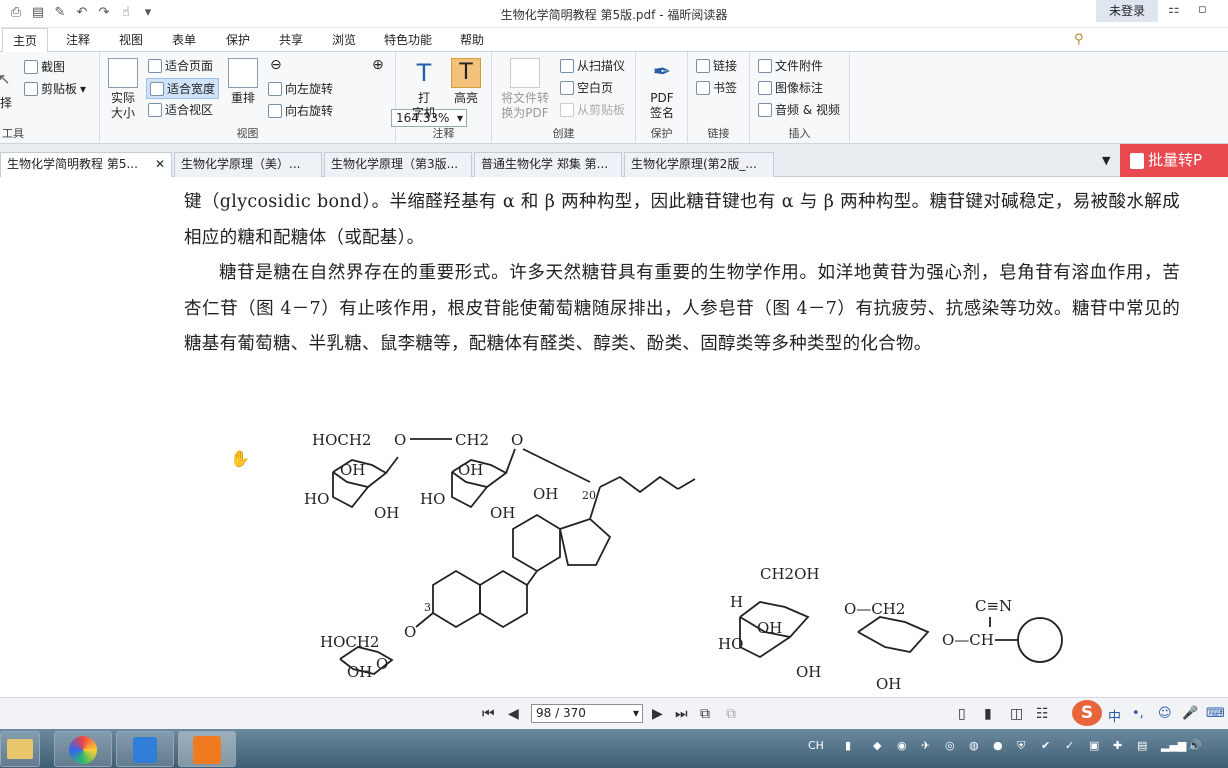 Image resolution: width=1228 pixels, height=768 pixels. Describe the element at coordinates (1215, 713) in the screenshot. I see `keyboard-icon: ⌨` at that location.